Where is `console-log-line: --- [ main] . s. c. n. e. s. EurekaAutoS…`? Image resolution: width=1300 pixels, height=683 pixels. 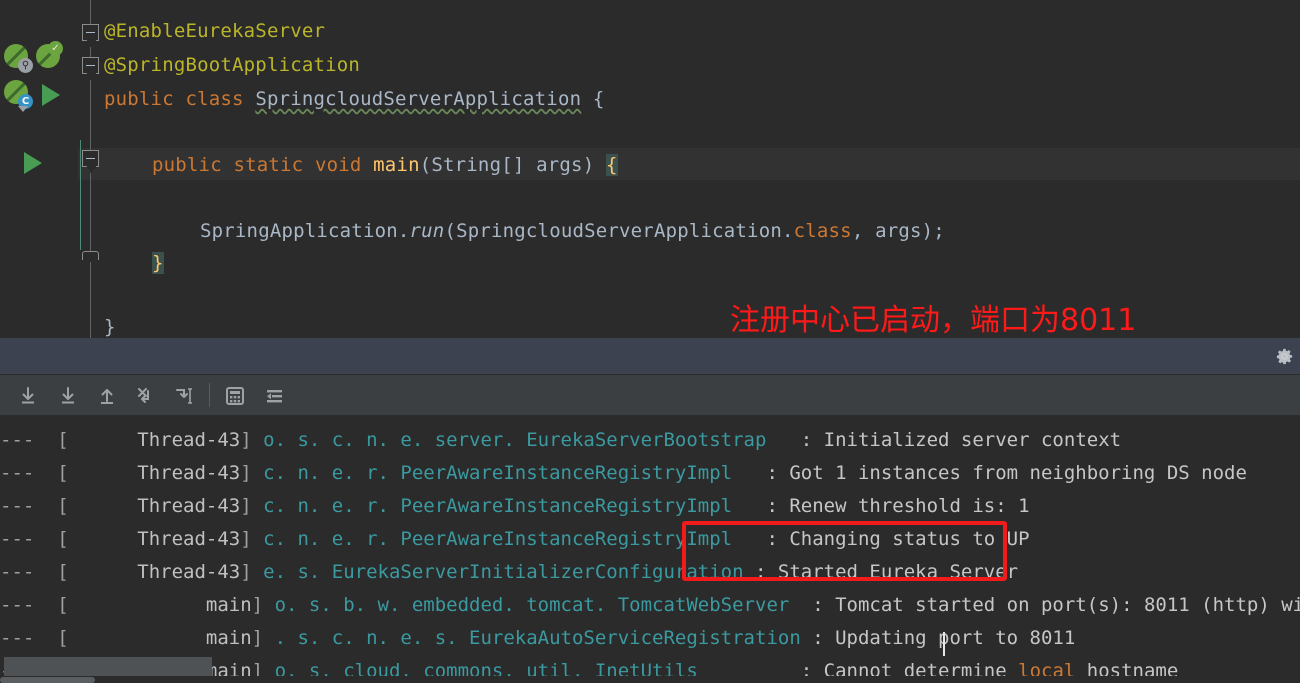 console-log-line: --- [ main] . s. c. n. e. s. EurekaAutoS… is located at coordinates (537, 638).